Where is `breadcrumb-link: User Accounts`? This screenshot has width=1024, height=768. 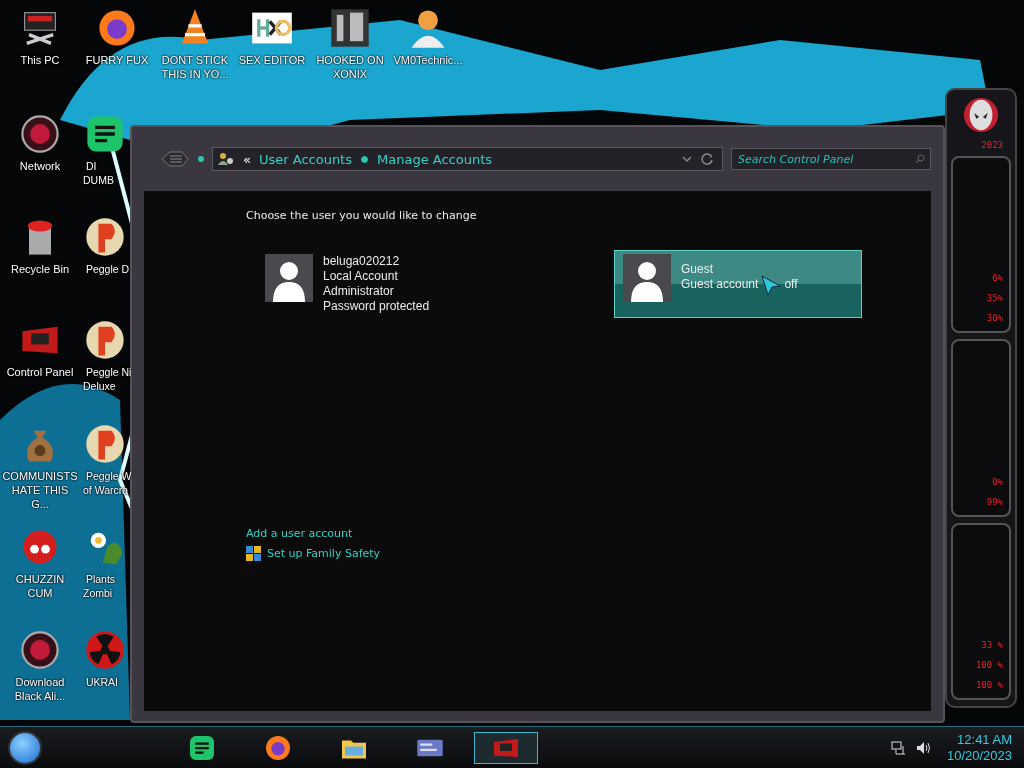
breadcrumb-link: User Accounts is located at coordinates (305, 159).